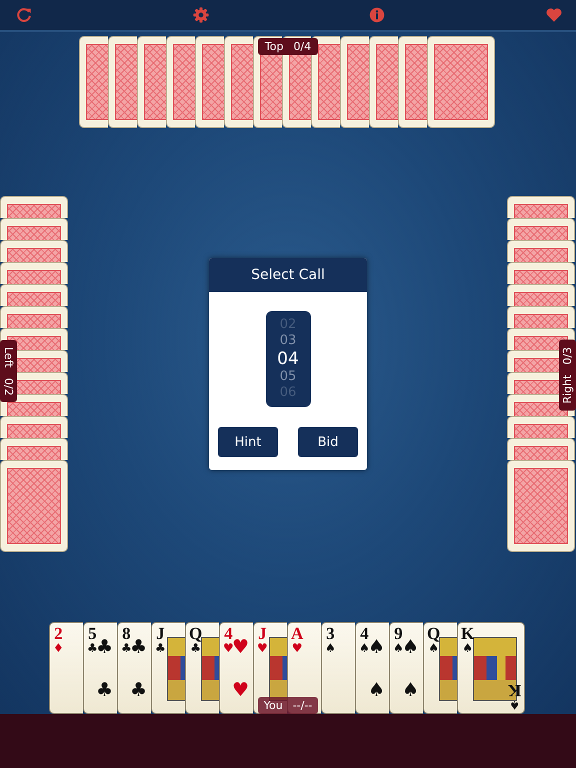  I want to click on card-suit: ♦, so click(58, 648).